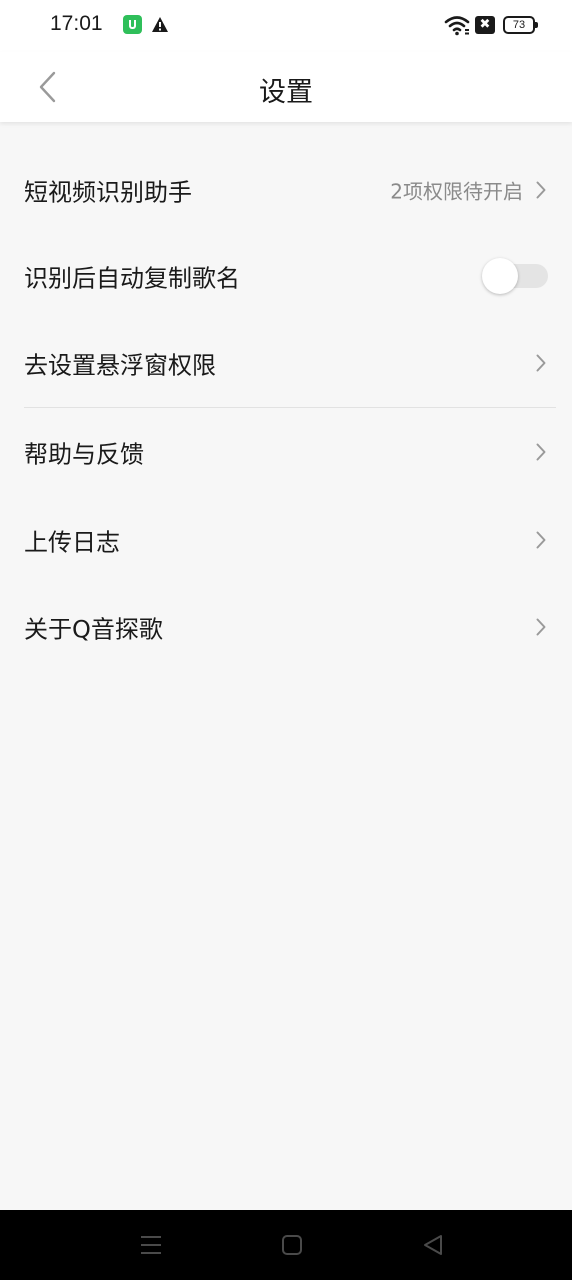 The image size is (572, 1280). What do you see at coordinates (485, 25) in the screenshot?
I see `sim-icon: ✖` at bounding box center [485, 25].